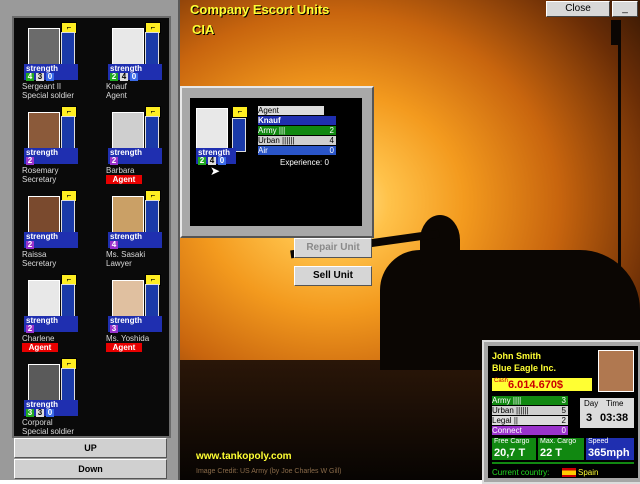  Describe the element at coordinates (202, 160) in the screenshot. I see `stat-army: 2` at that location.